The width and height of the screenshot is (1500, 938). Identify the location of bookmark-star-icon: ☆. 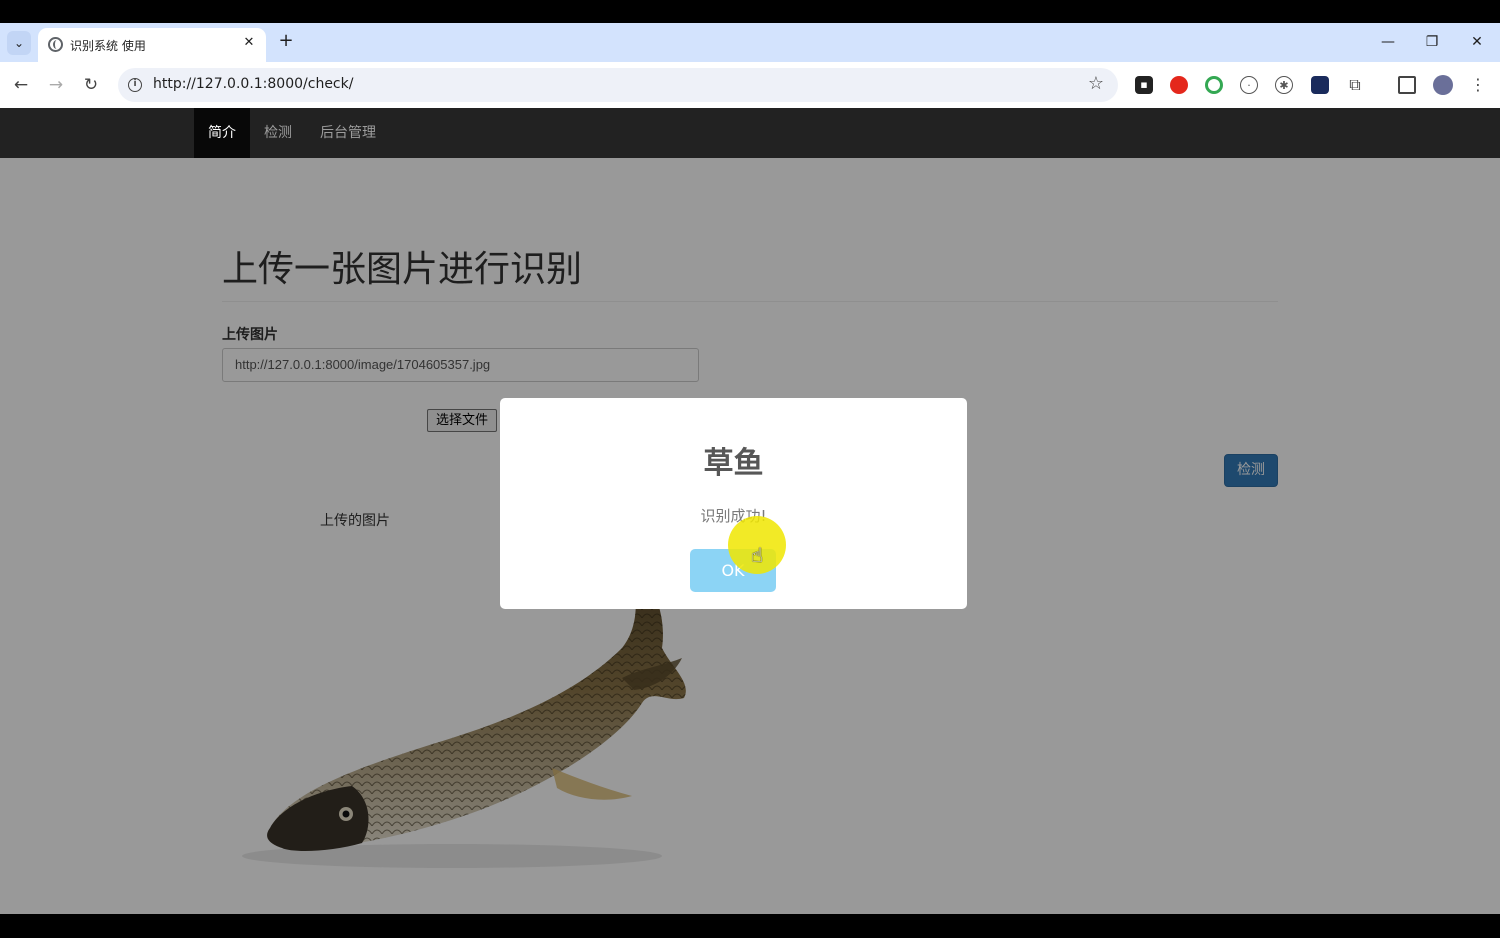
(1096, 83).